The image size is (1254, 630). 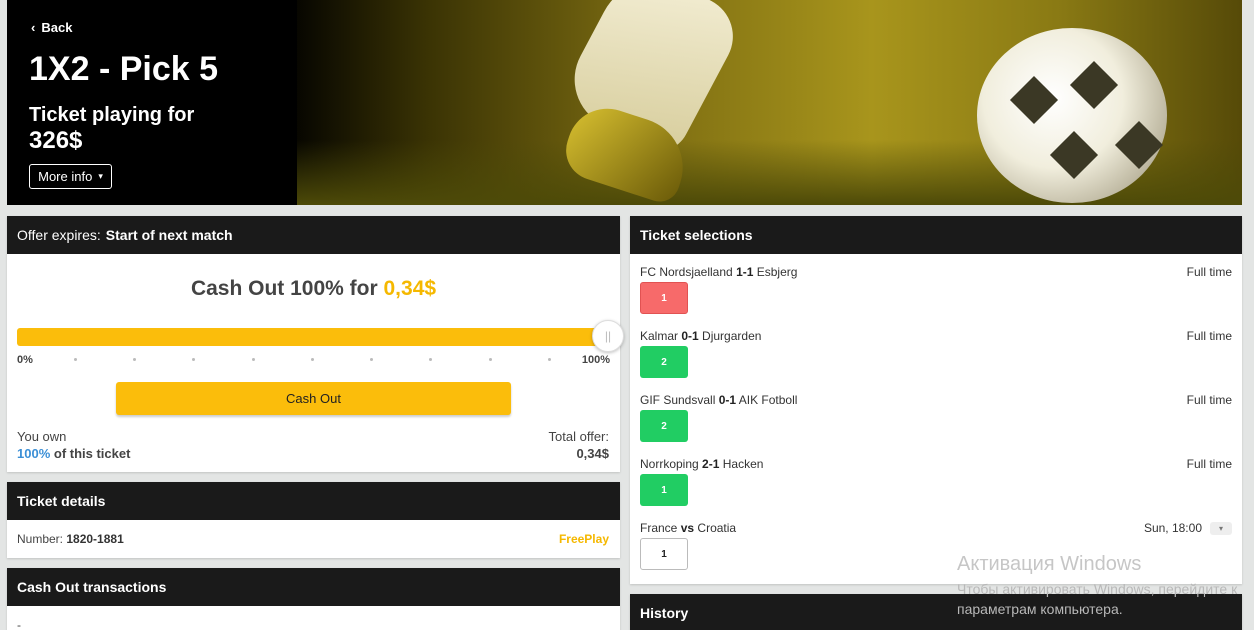 I want to click on slider-max-label: 100%, so click(x=595, y=360).